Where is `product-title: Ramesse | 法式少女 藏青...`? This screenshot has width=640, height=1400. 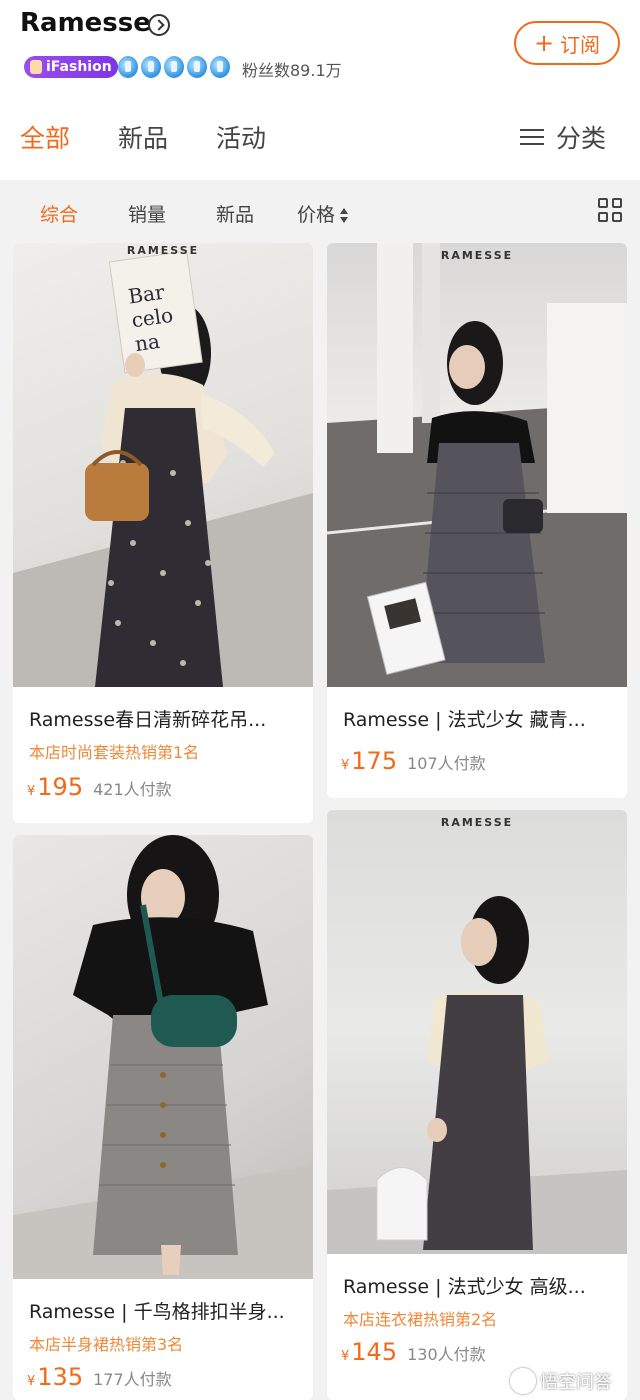 product-title: Ramesse | 法式少女 藏青... is located at coordinates (464, 718).